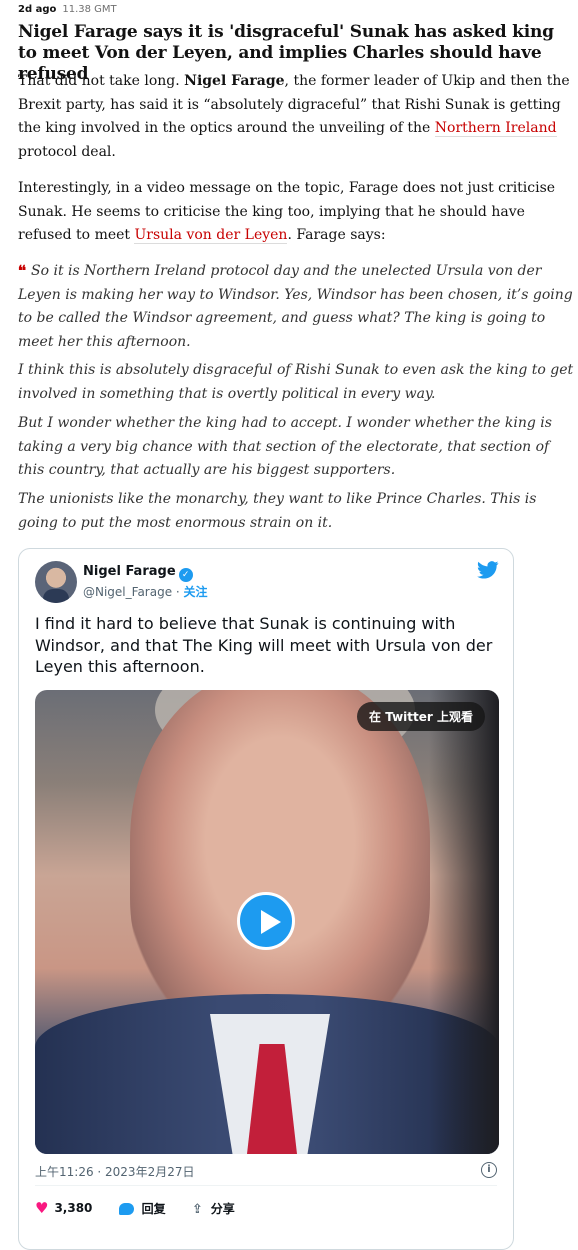  Describe the element at coordinates (266, 1185) in the screenshot. I see `divider` at that location.